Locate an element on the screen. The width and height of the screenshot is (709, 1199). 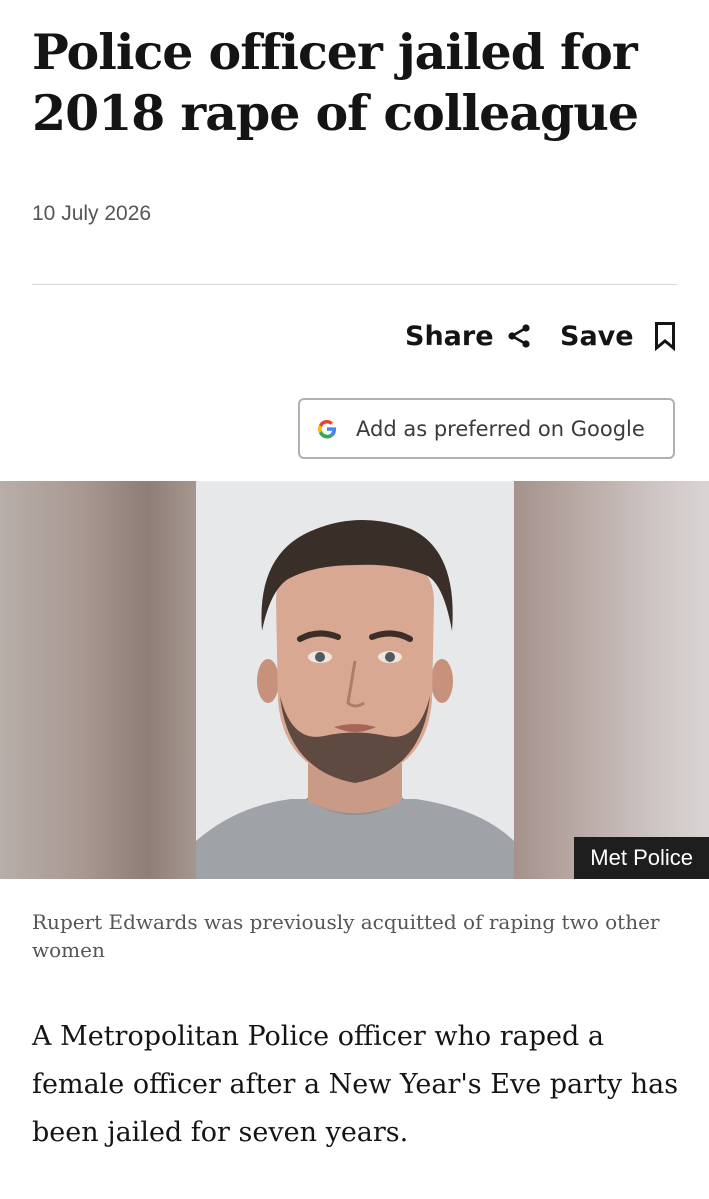
blurred-background-right is located at coordinates (611, 680).